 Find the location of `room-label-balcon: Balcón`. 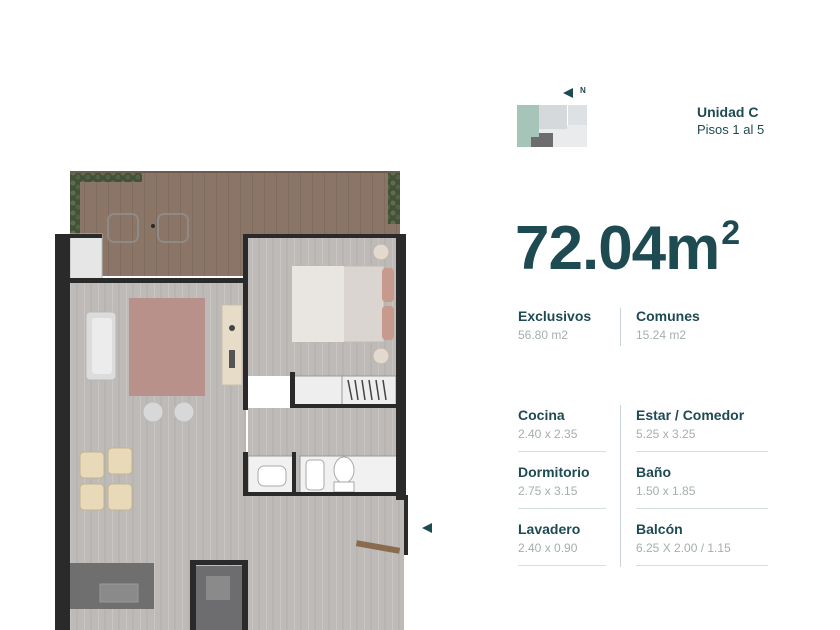

room-label-balcon: Balcón is located at coordinates (659, 529).